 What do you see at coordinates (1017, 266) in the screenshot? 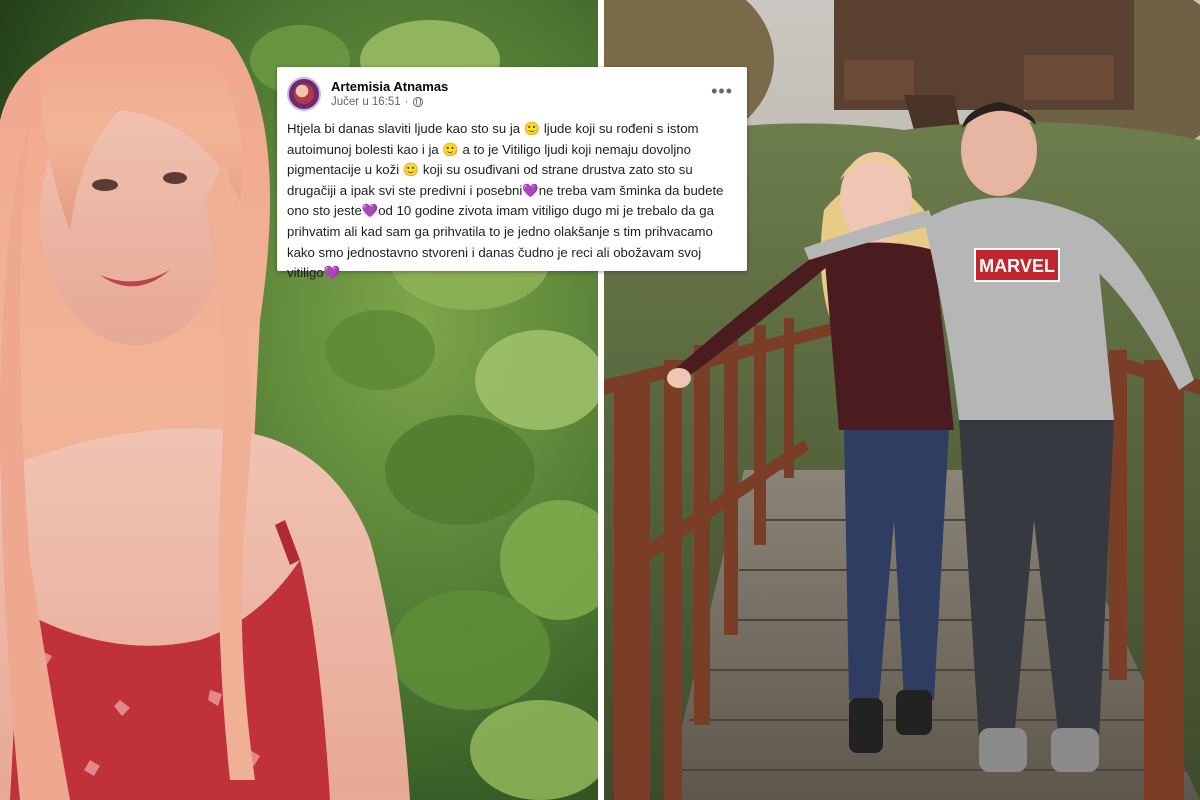
I see `shirt-print: MARVEL` at bounding box center [1017, 266].